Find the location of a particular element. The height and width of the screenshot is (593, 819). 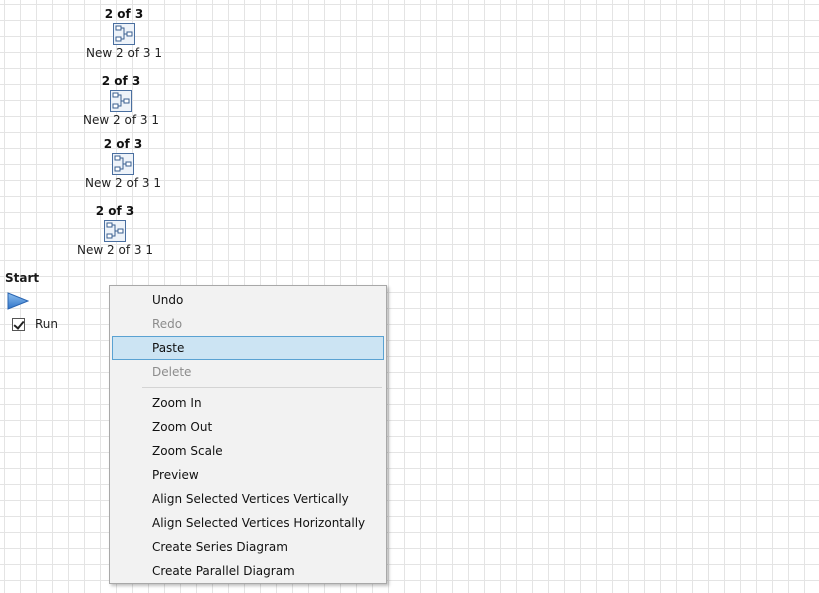

menu-item-create-series-diagram: Create Series Diagram is located at coordinates (248, 547).